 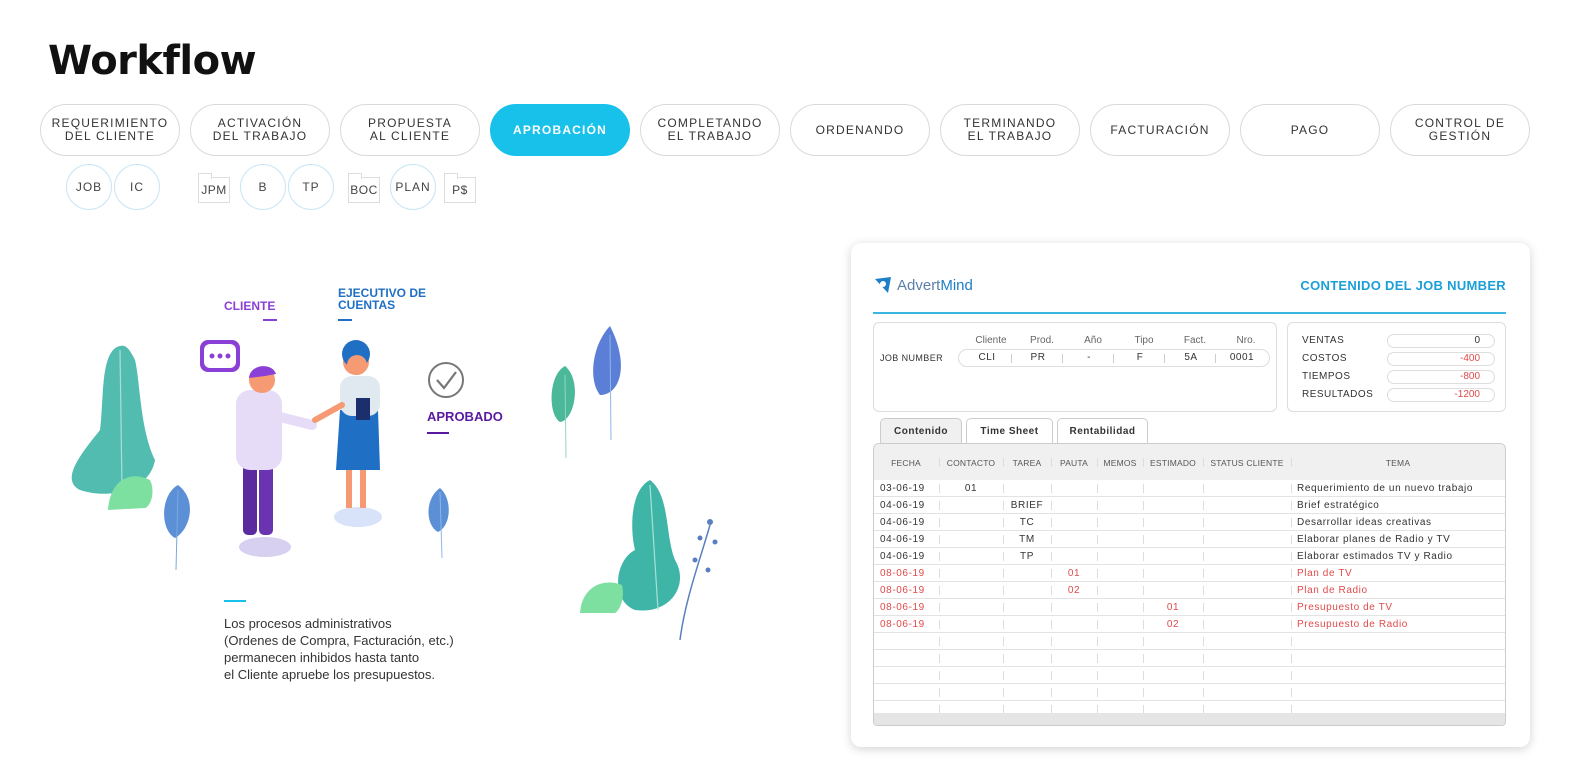 What do you see at coordinates (1399, 395) in the screenshot?
I see `total-row-resultados: RESULTADOS -1200` at bounding box center [1399, 395].